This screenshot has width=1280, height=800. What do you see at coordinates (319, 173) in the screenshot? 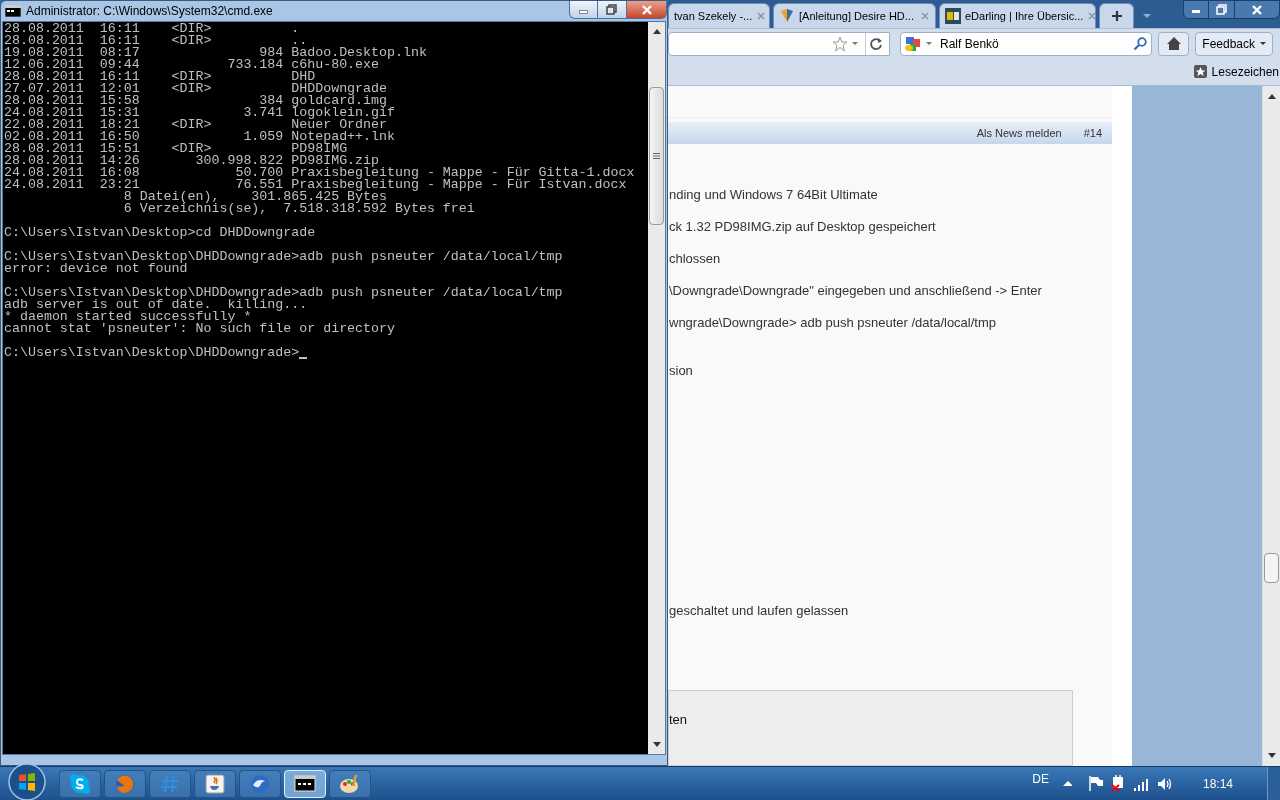
I see `console-line: 24.08.2011 16:08 50.700 Praxisbegleitung - Mappe - Für Gitta-1.docx` at bounding box center [319, 173].